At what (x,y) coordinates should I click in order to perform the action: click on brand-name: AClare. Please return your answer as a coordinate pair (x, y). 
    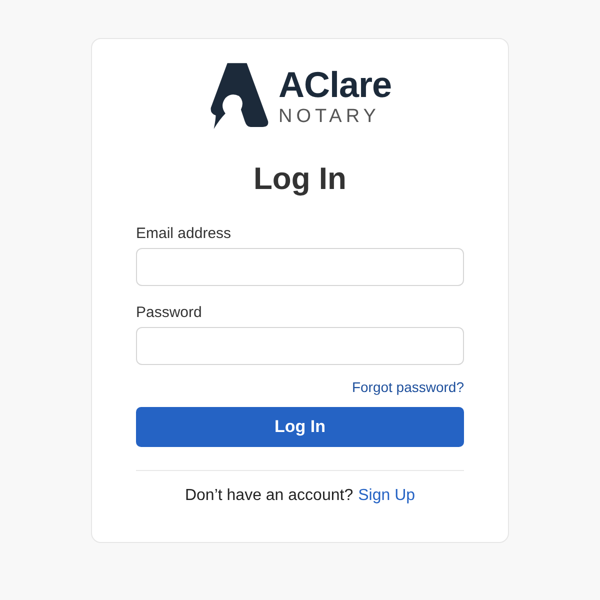
    Looking at the image, I should click on (335, 84).